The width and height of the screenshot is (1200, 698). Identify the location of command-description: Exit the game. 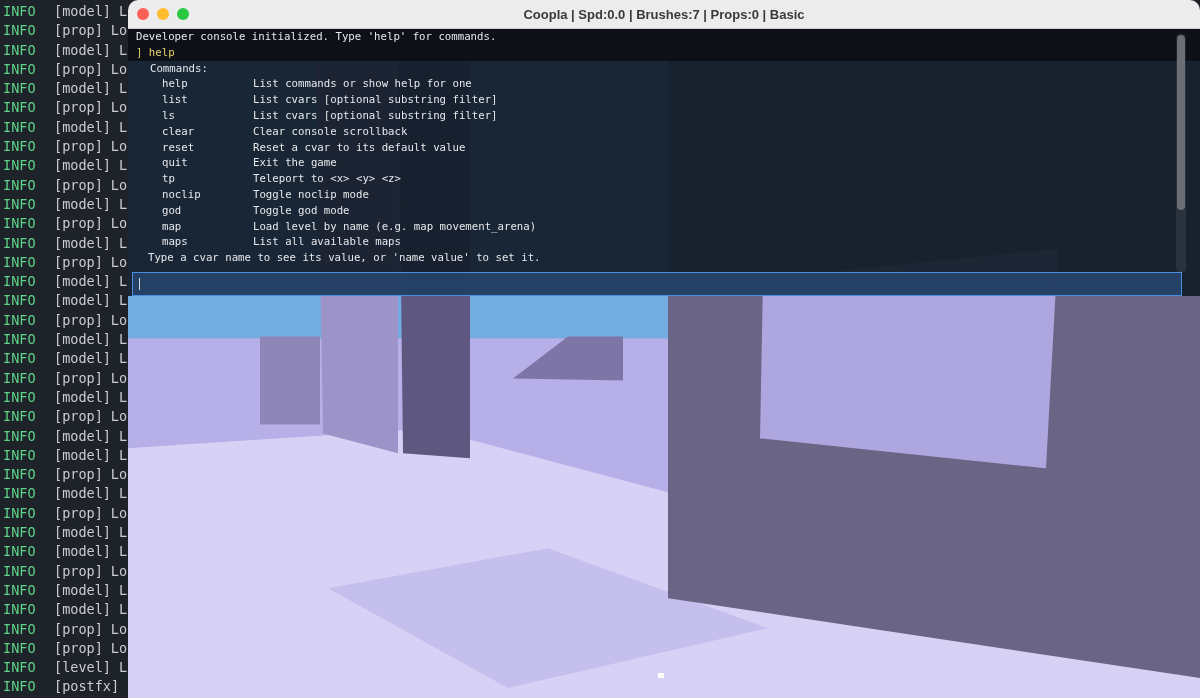
(295, 163).